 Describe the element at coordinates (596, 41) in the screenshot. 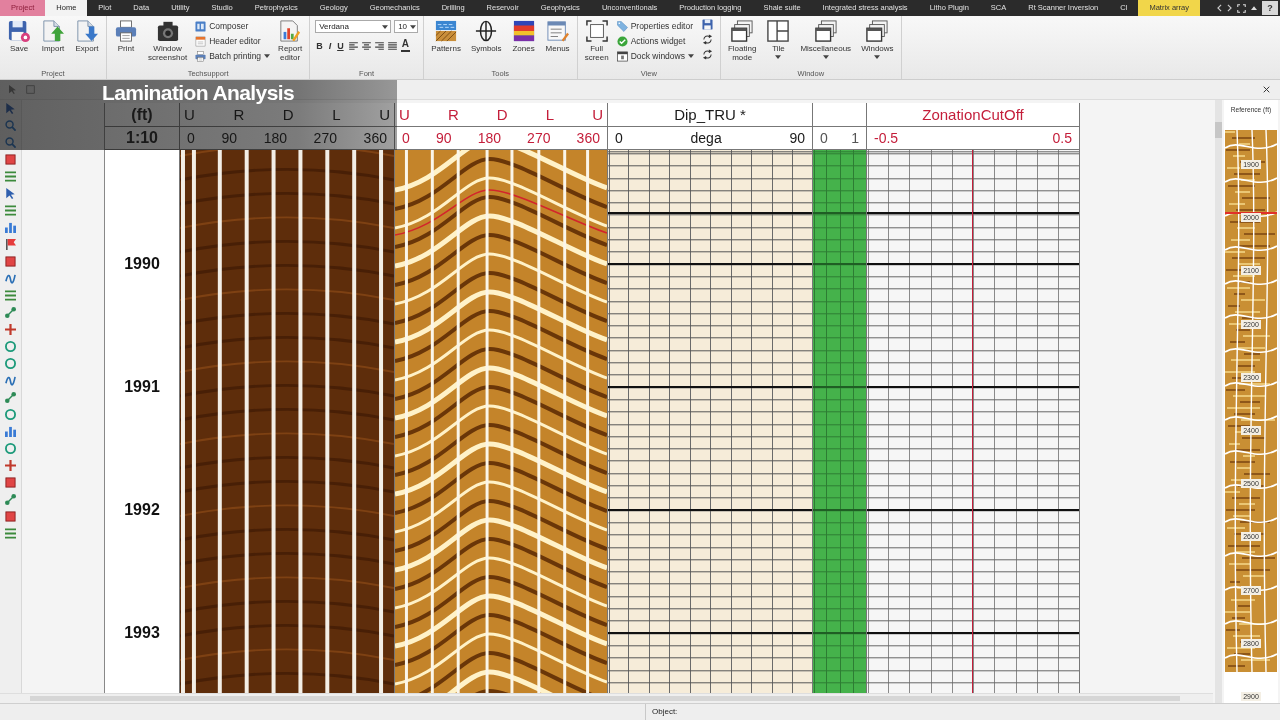

I see `ribbon-button: Full screen` at that location.